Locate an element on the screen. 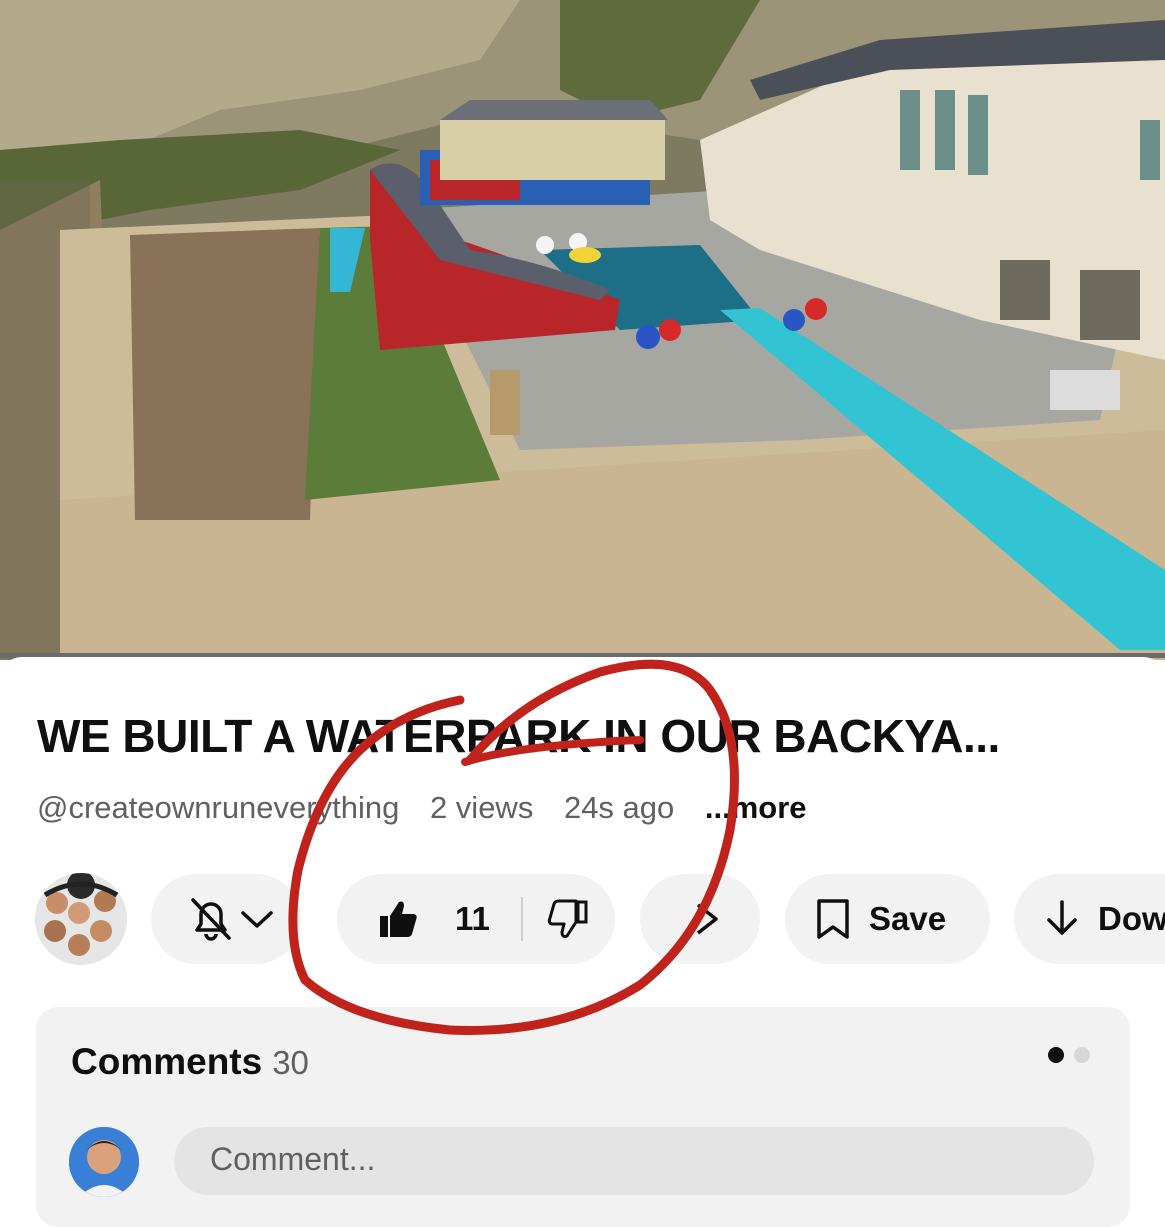 Image resolution: width=1165 pixels, height=1227 pixels. like-dislike-group: 11 is located at coordinates (476, 919).